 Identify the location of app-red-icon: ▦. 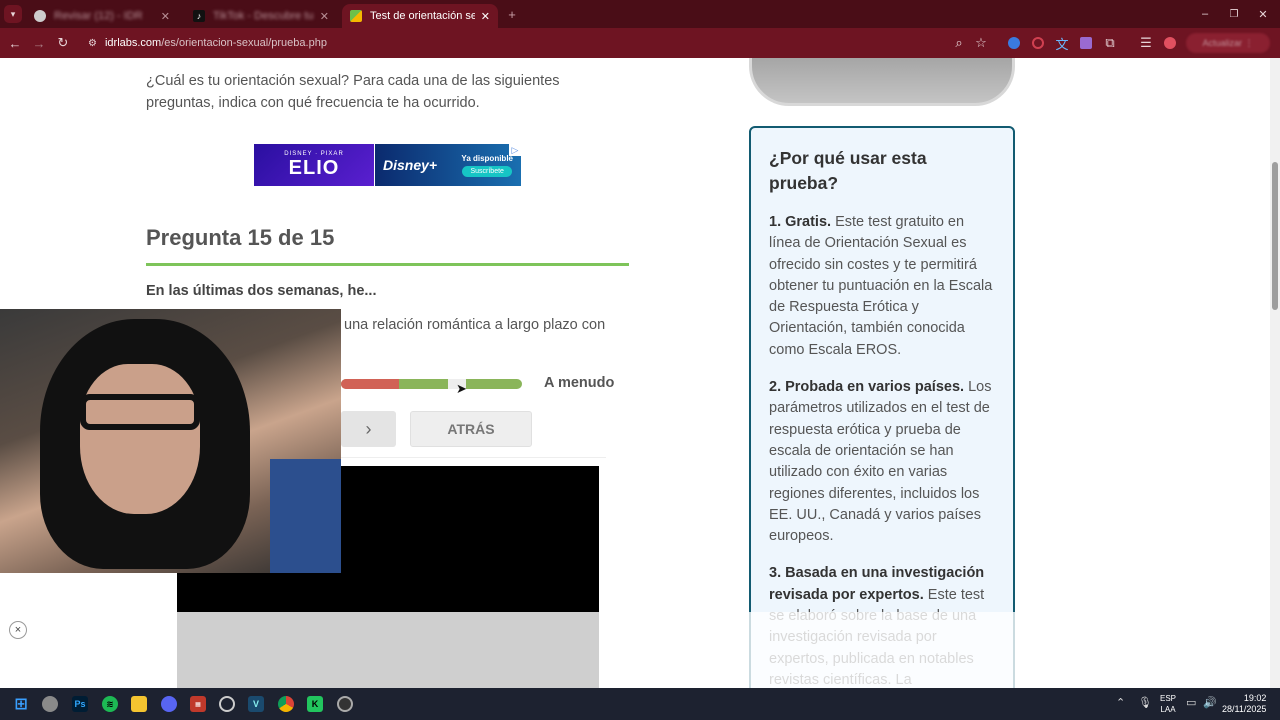
(198, 704).